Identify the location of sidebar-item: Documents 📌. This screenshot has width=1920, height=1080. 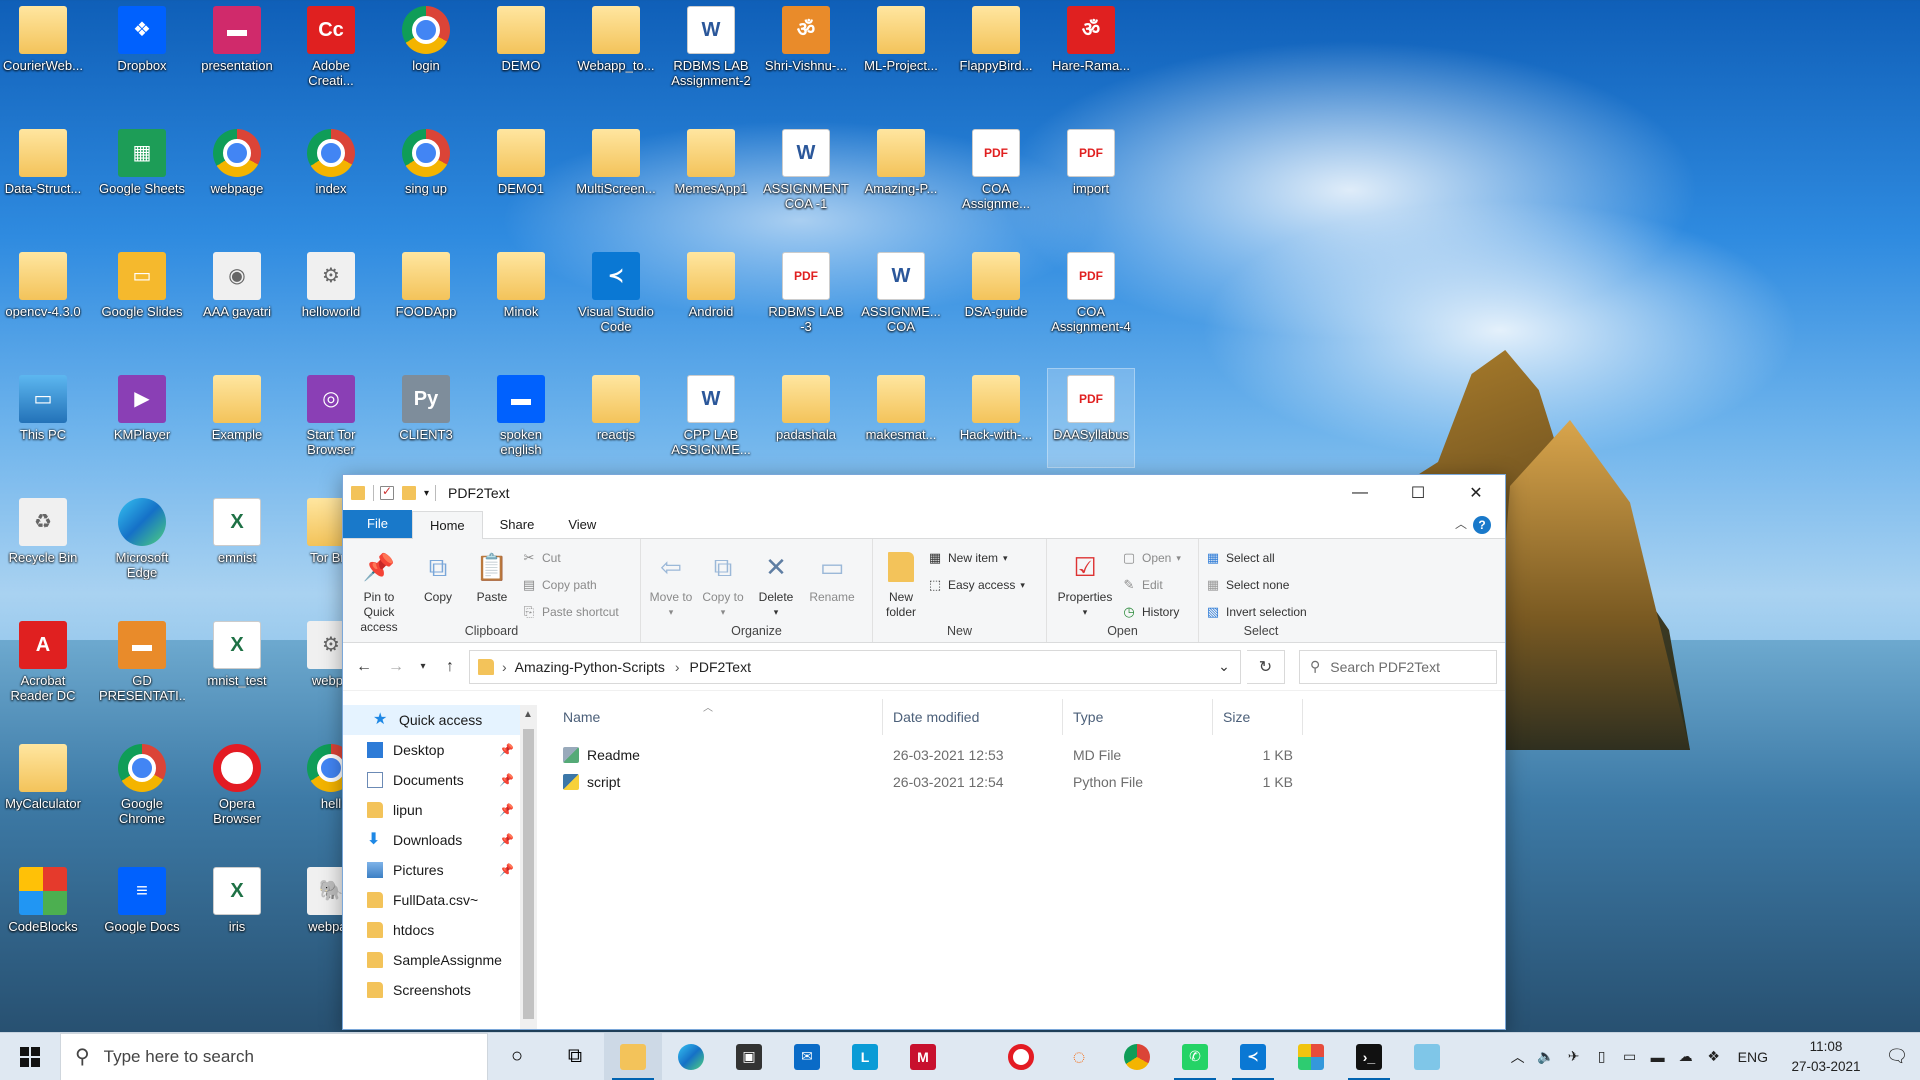
(431, 780).